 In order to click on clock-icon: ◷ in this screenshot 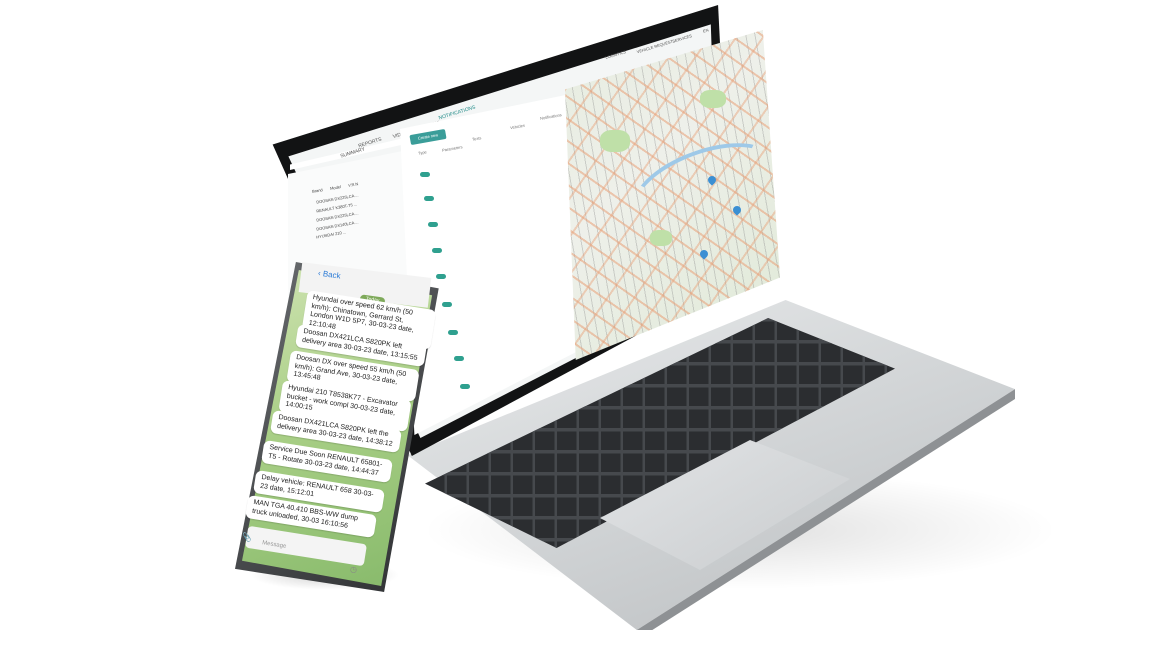, I will do `click(353, 569)`.